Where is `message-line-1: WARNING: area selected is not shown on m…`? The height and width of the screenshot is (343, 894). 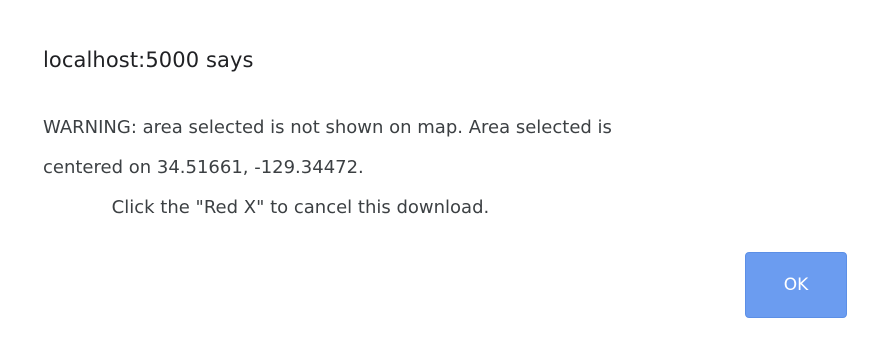
message-line-1: WARNING: area selected is not shown on m… is located at coordinates (327, 127).